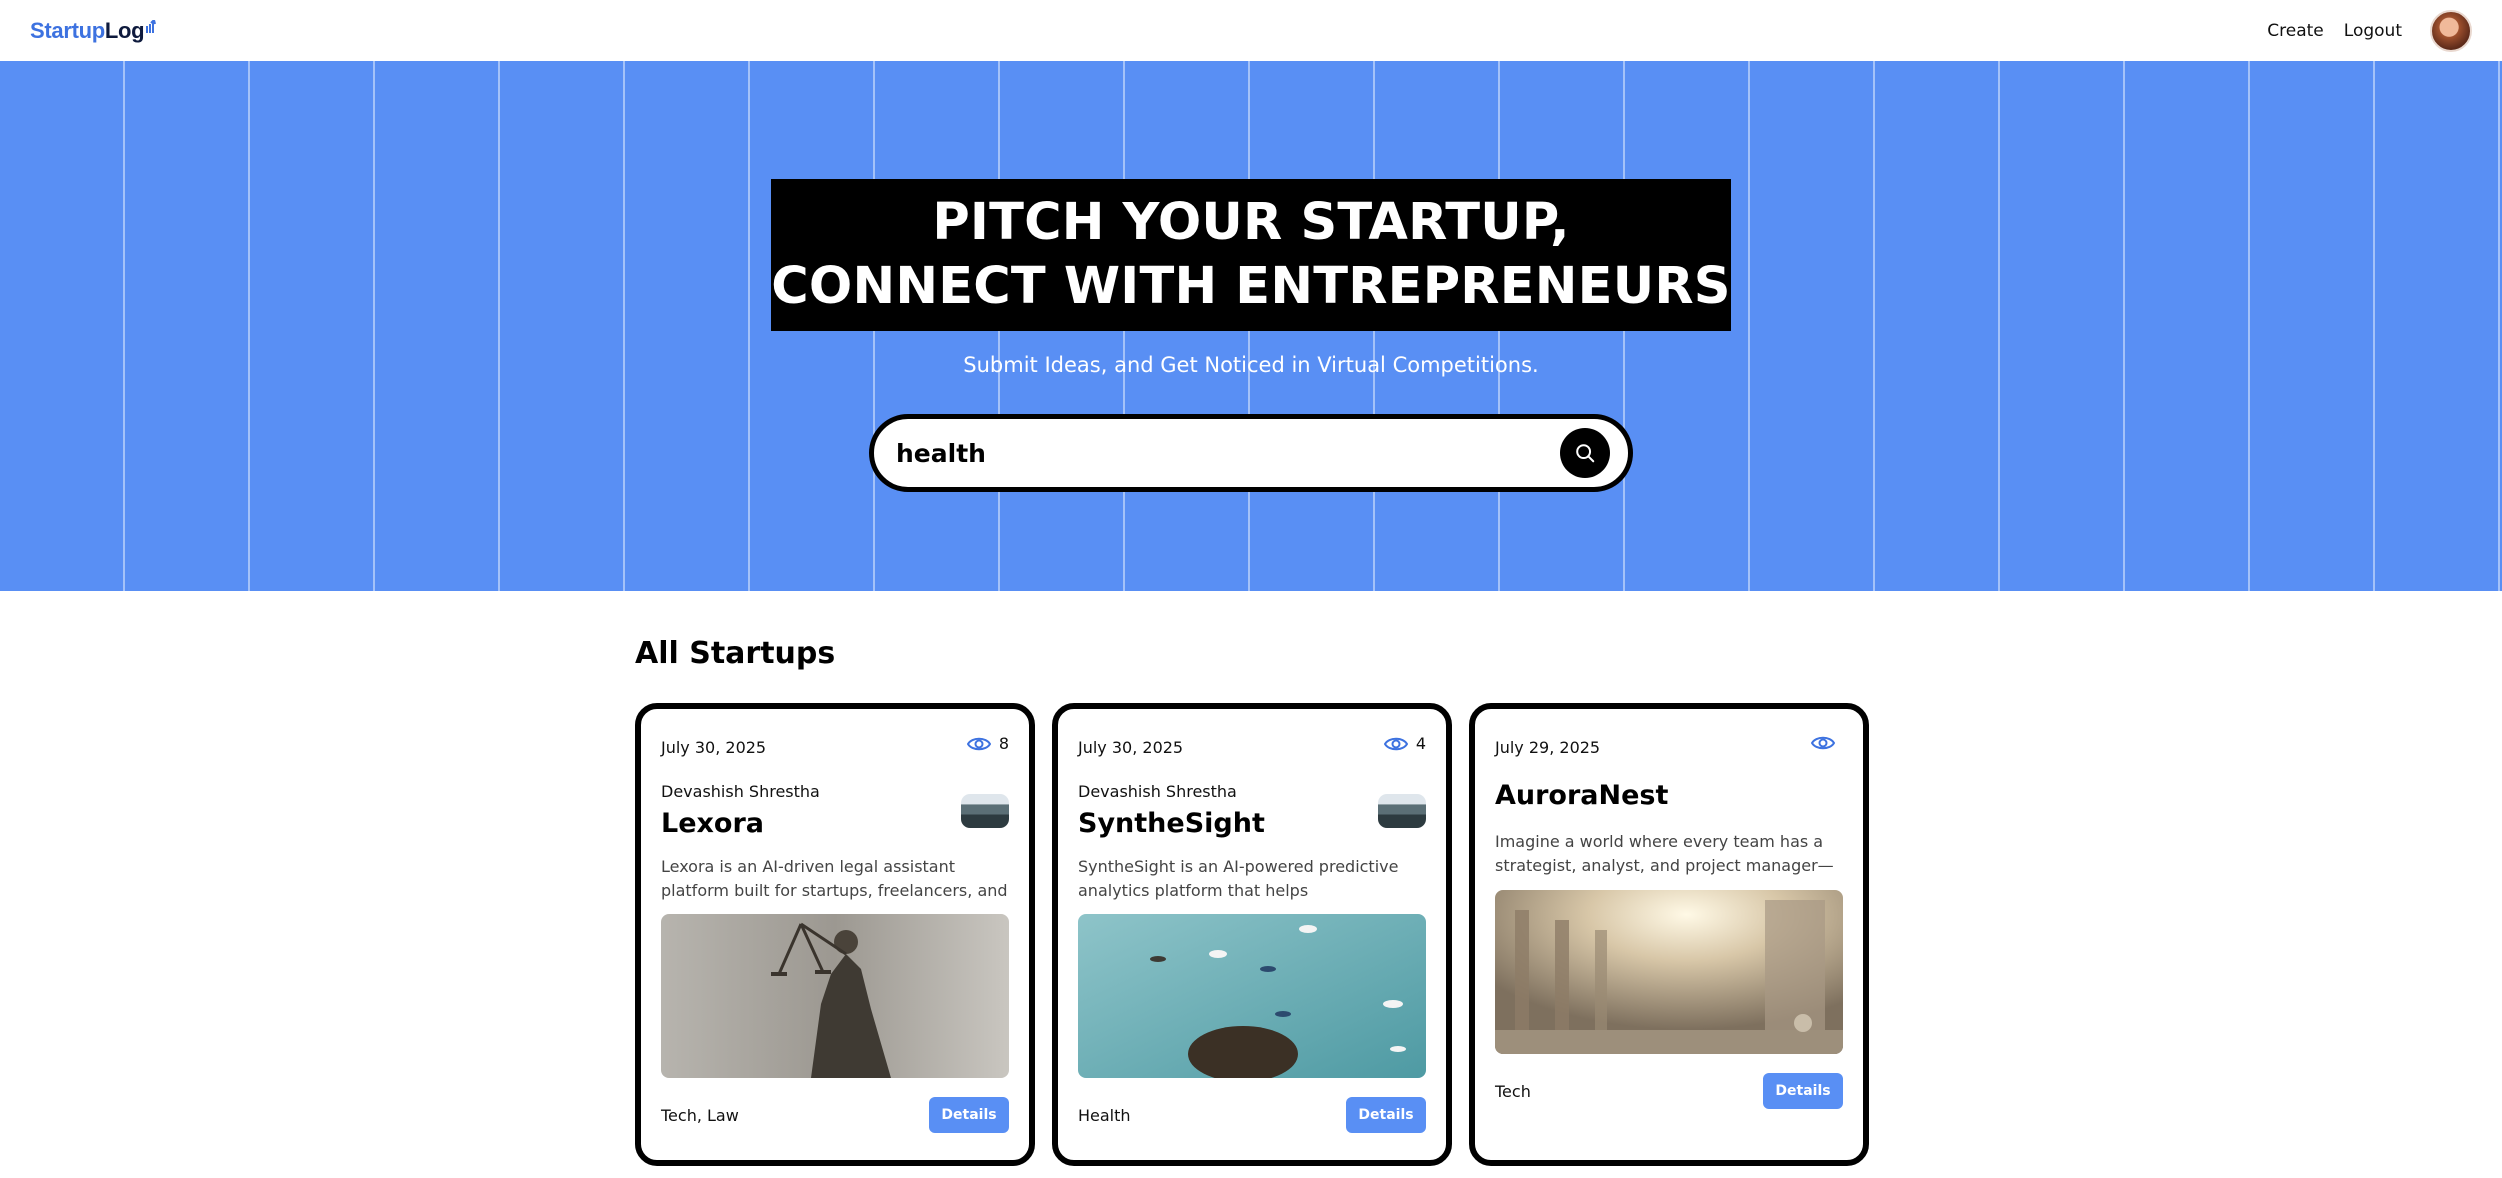 The image size is (2502, 1178). I want to click on card-views: 8, so click(987, 743).